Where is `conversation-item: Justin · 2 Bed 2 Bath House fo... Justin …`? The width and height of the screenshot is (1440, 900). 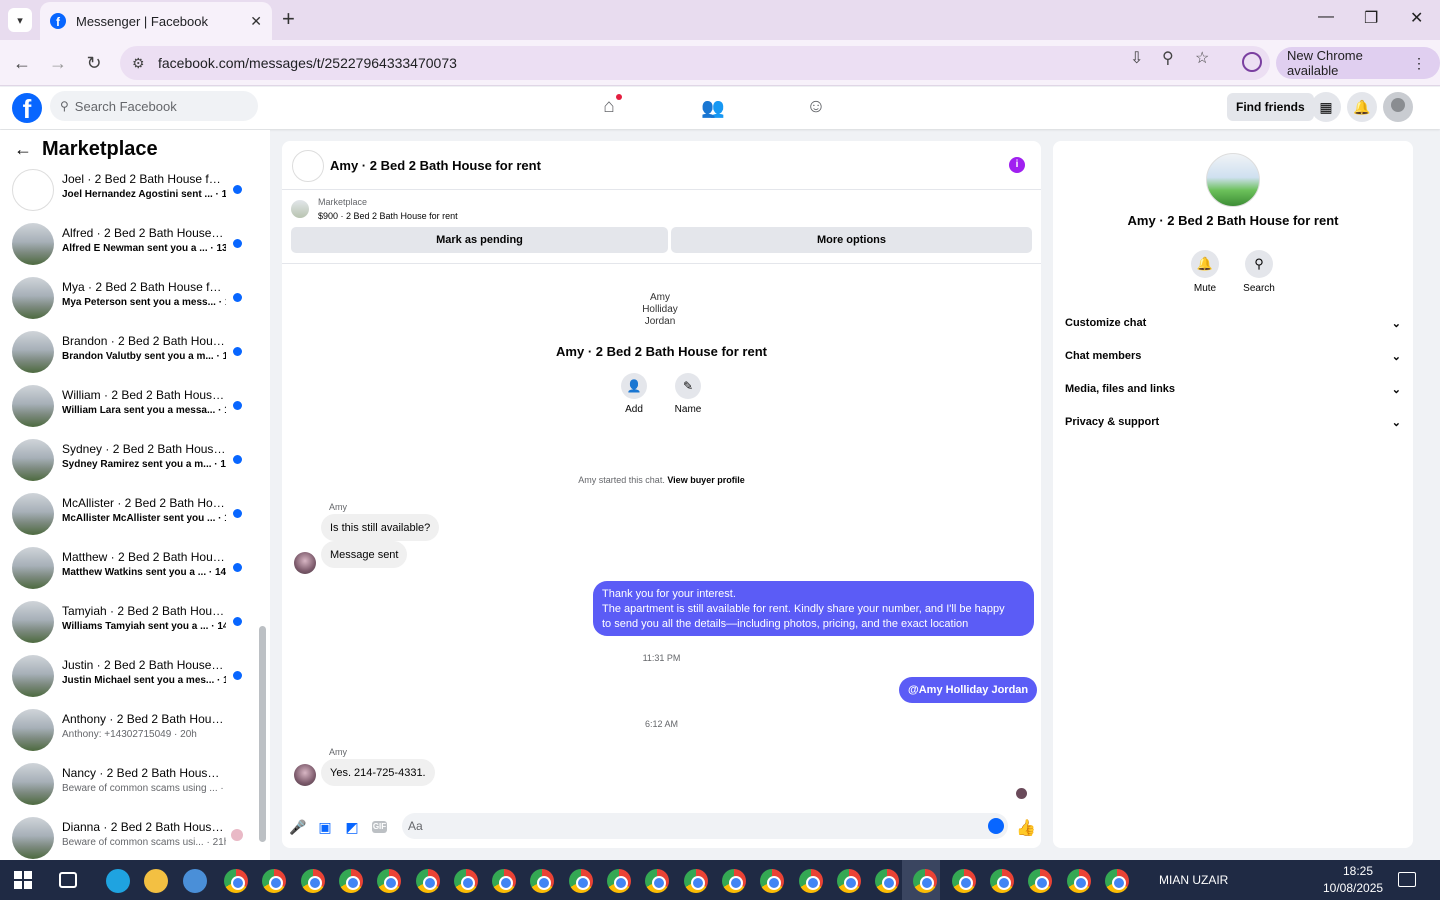
conversation-item: Justin · 2 Bed 2 Bath House fo... Justin … is located at coordinates (126, 677).